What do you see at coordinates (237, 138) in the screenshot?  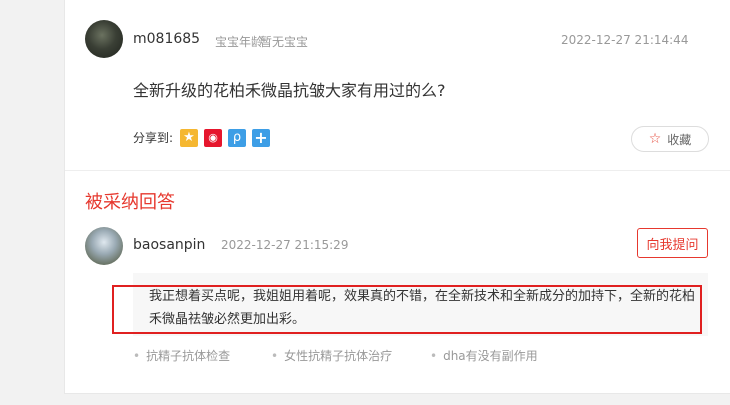 I see `tencent-weibo-icon: ρ` at bounding box center [237, 138].